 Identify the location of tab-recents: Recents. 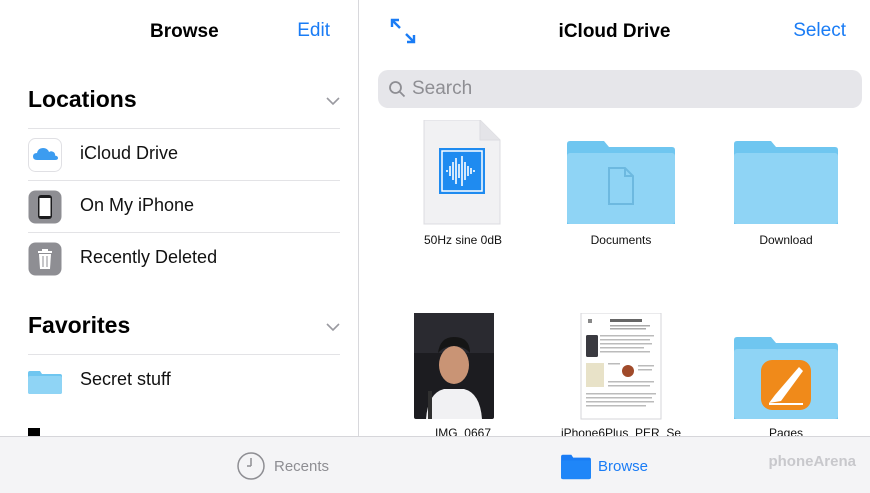
(291, 466).